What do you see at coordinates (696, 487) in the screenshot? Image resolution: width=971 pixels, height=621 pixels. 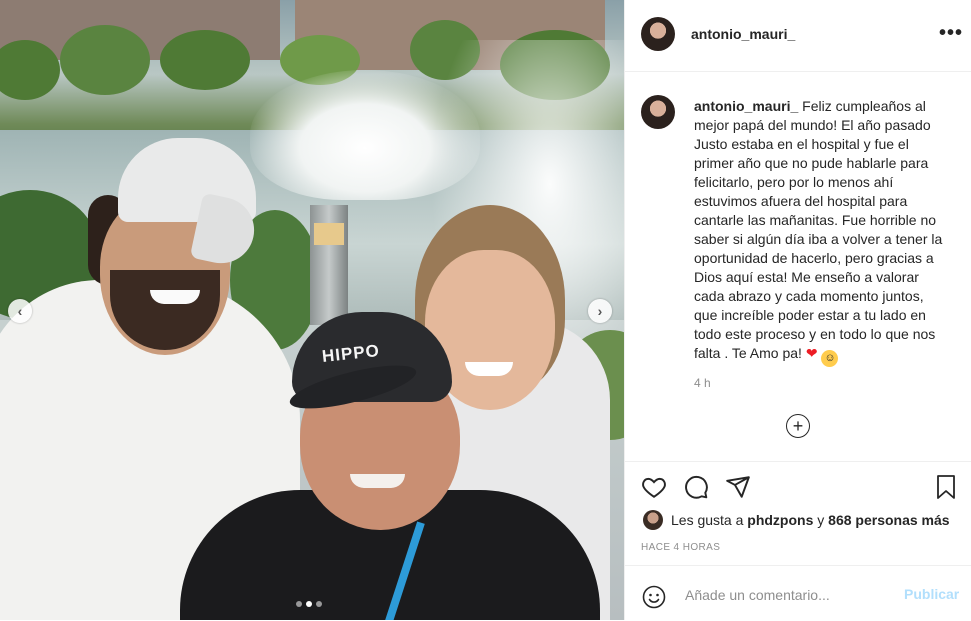 I see `comment-icon` at bounding box center [696, 487].